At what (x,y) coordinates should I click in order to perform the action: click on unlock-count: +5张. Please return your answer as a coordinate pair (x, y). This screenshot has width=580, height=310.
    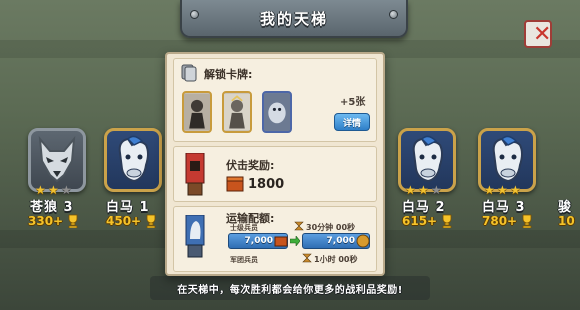
    Looking at the image, I should click on (353, 102).